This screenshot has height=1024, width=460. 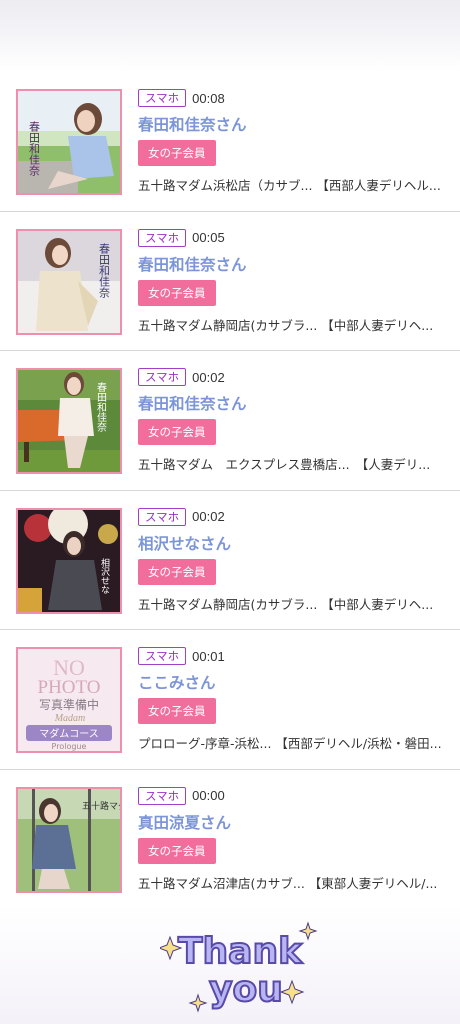 I want to click on profile-photo: NO PHOTO 写真準備中 Madam マダムコース Prologue, so click(x=69, y=700).